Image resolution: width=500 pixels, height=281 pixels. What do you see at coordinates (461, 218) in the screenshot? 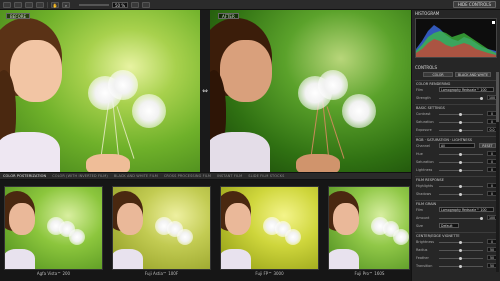
I see `amount-slider` at bounding box center [461, 218].